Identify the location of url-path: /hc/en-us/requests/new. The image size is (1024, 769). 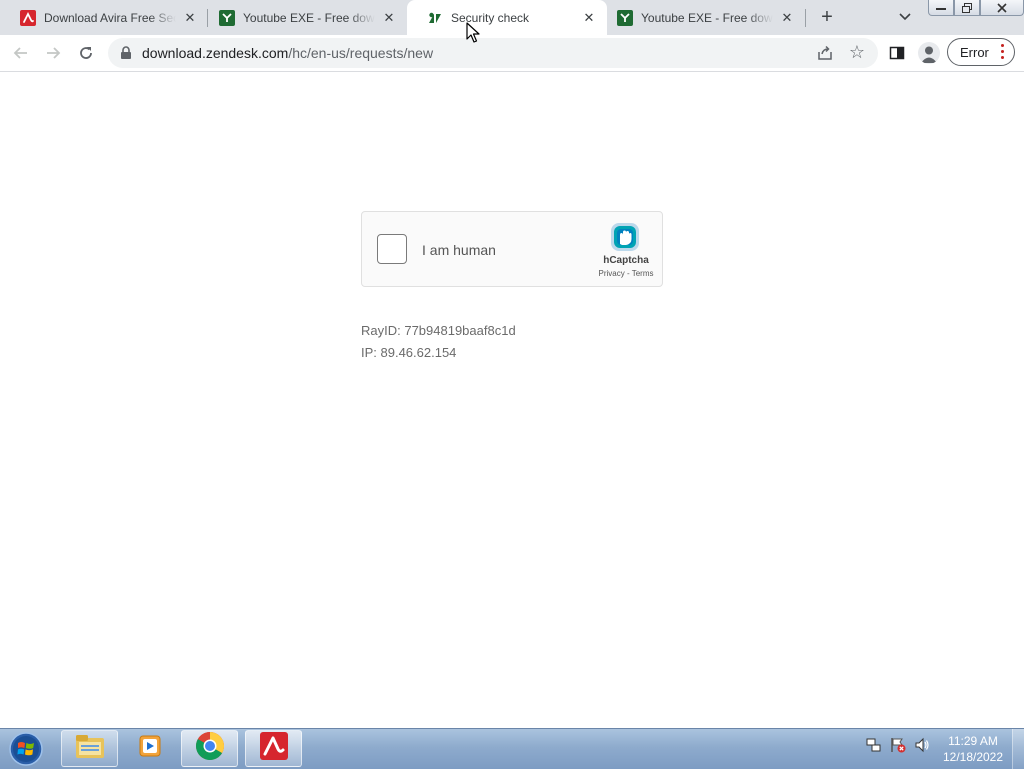
(361, 53).